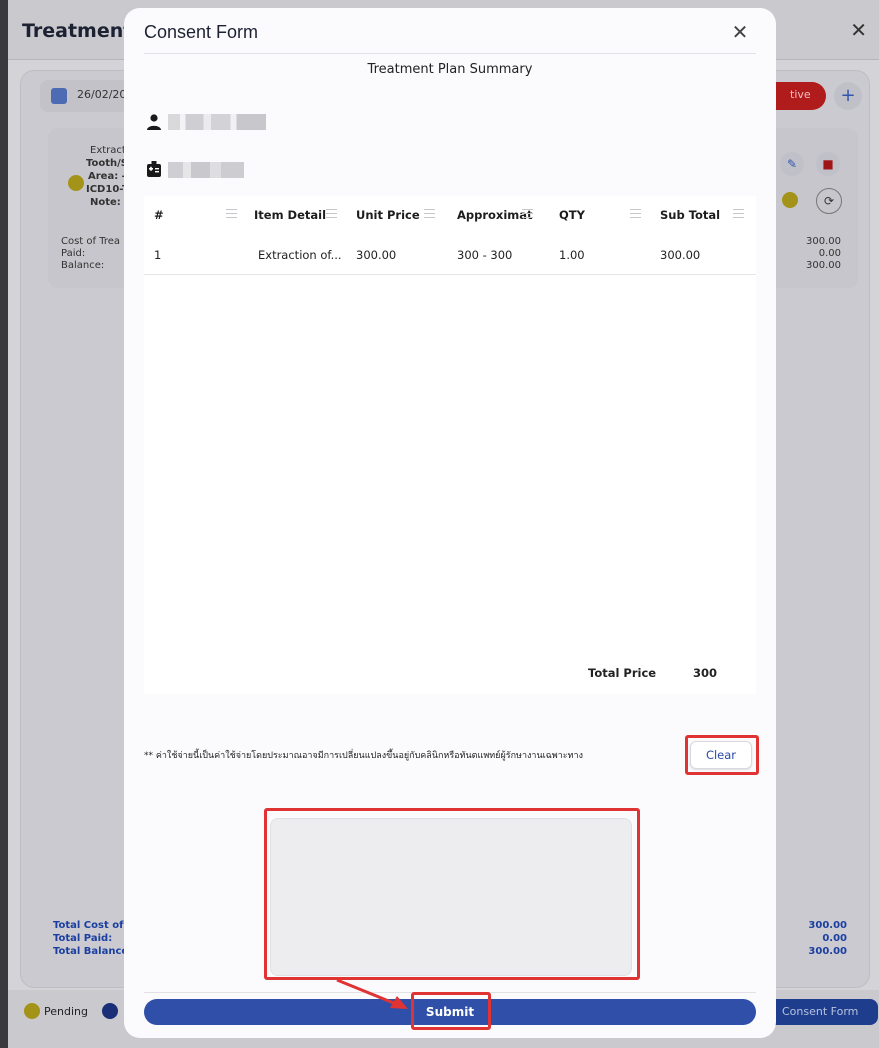 Image resolution: width=879 pixels, height=1048 pixels. What do you see at coordinates (572, 215) in the screenshot?
I see `column-header: QTY` at bounding box center [572, 215].